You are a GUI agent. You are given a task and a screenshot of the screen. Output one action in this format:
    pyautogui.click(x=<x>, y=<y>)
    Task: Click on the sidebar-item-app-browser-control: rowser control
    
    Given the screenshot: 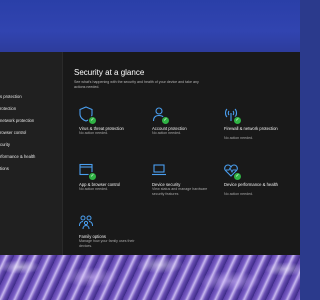 What is the action you would take?
    pyautogui.click(x=31, y=133)
    